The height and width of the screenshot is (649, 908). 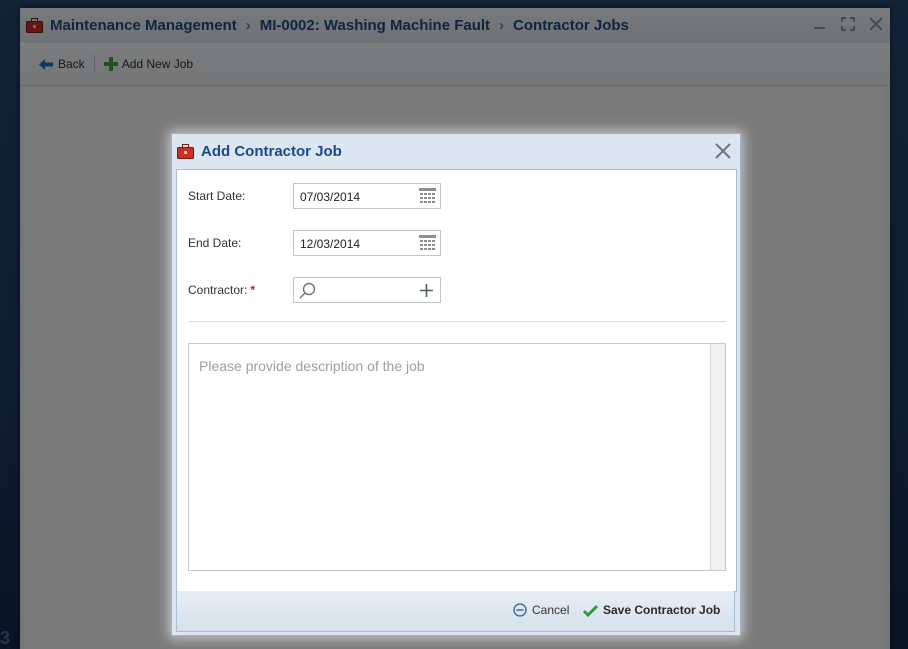 What do you see at coordinates (367, 196) in the screenshot?
I see `start-date-field: 07/03/2014` at bounding box center [367, 196].